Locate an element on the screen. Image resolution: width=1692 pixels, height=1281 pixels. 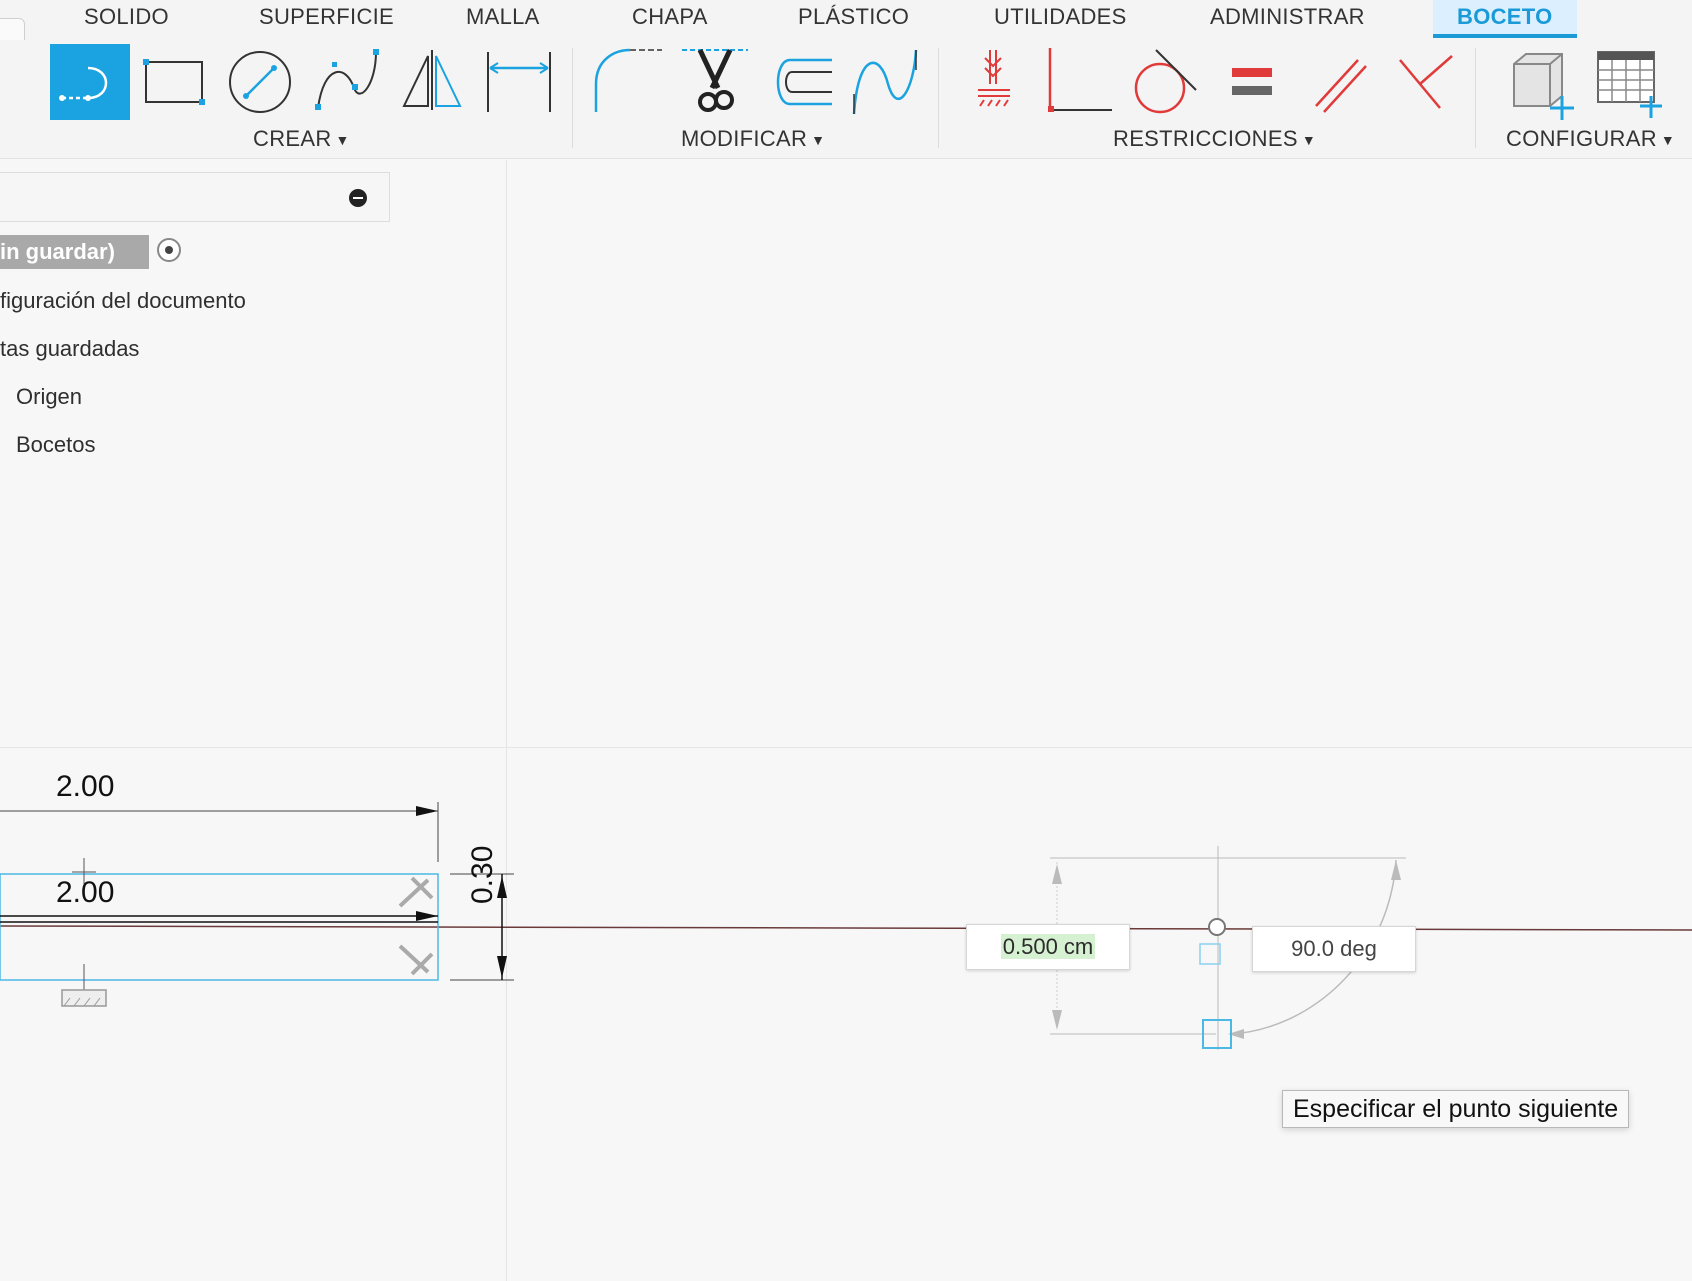
browser-header is located at coordinates (195, 197).